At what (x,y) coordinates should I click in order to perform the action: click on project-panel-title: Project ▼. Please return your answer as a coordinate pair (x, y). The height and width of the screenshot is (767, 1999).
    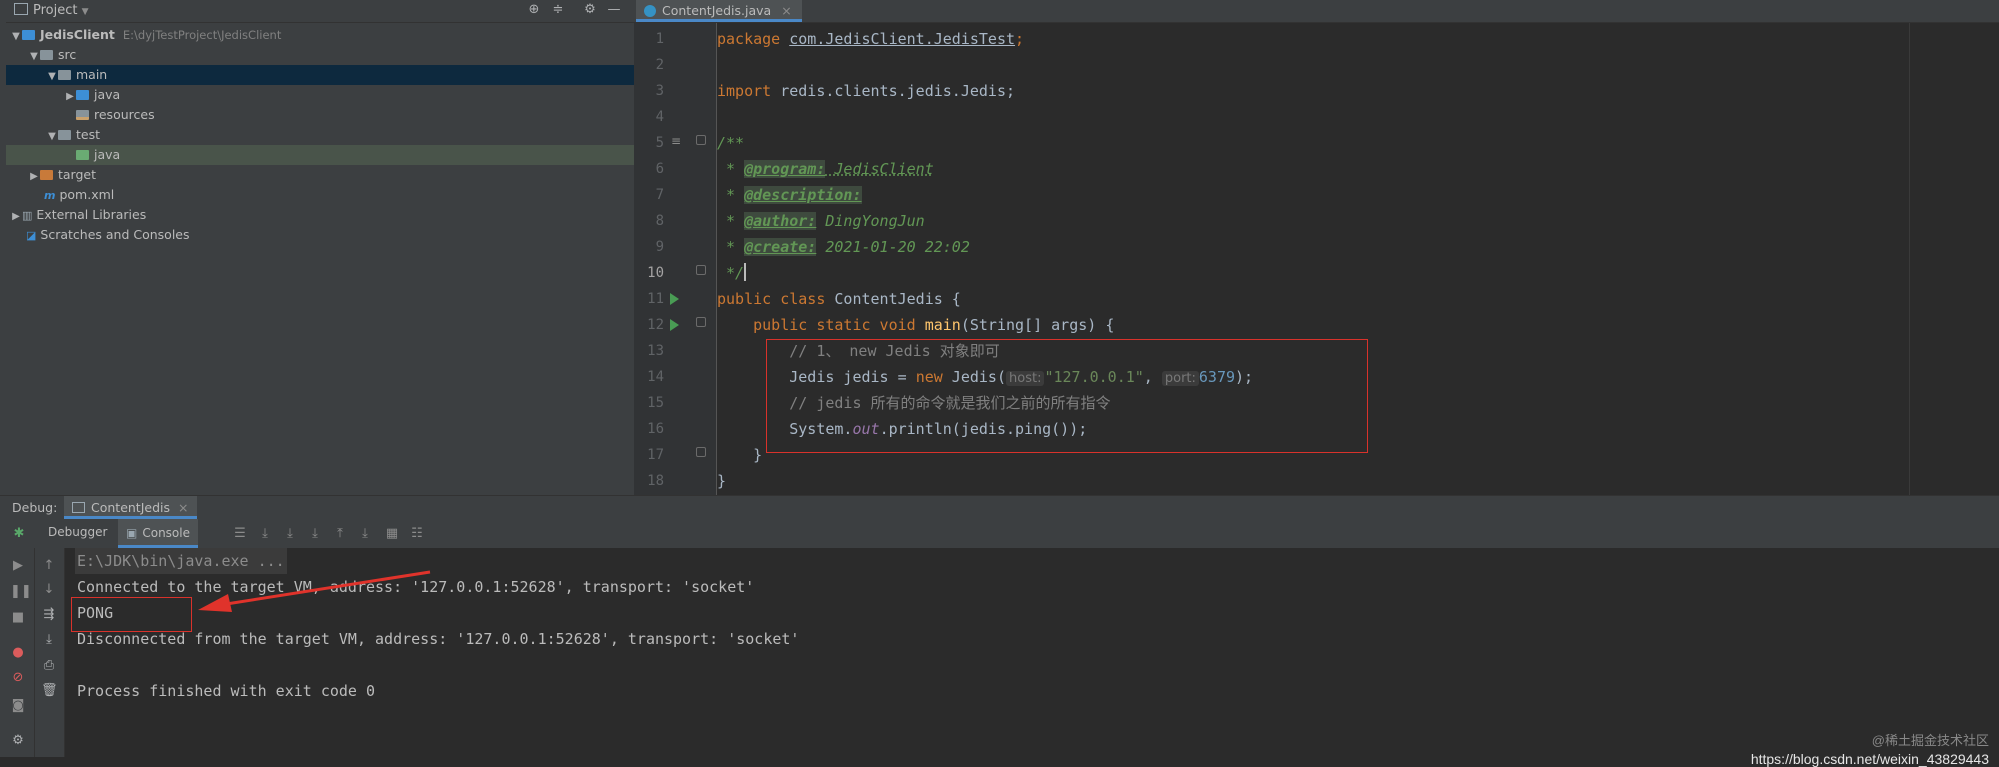
    Looking at the image, I should click on (51, 10).